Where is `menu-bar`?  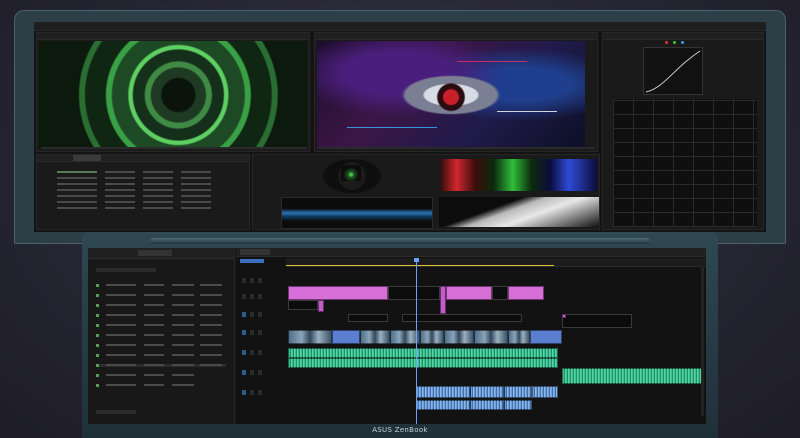 menu-bar is located at coordinates (400, 26).